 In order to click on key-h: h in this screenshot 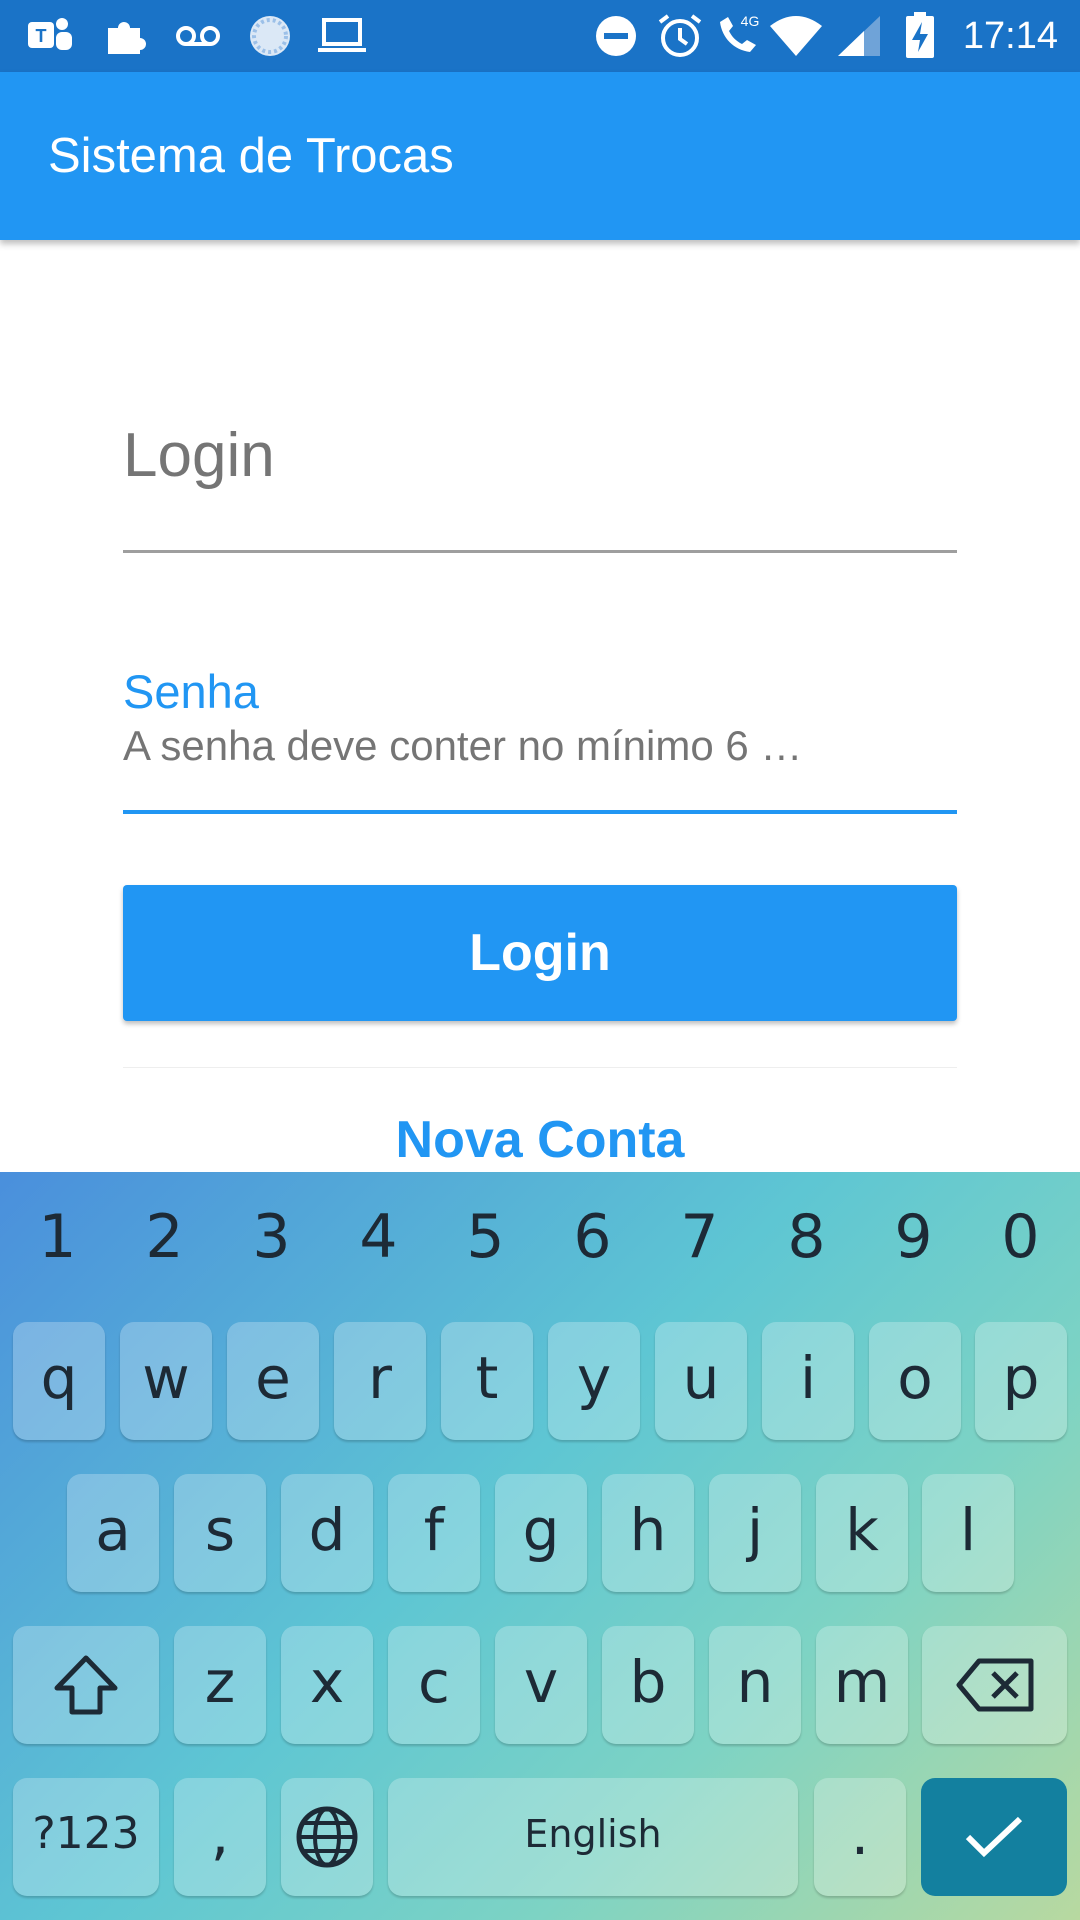, I will do `click(648, 1533)`.